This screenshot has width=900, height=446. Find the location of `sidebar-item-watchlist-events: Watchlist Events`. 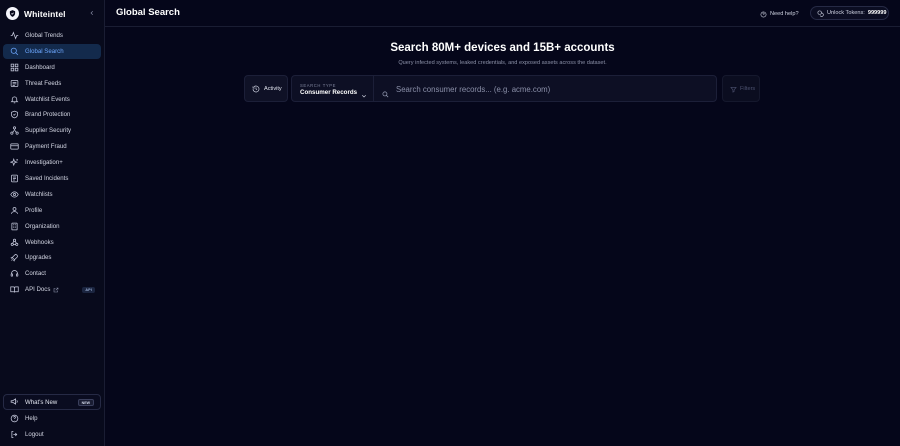

sidebar-item-watchlist-events: Watchlist Events is located at coordinates (52, 99).